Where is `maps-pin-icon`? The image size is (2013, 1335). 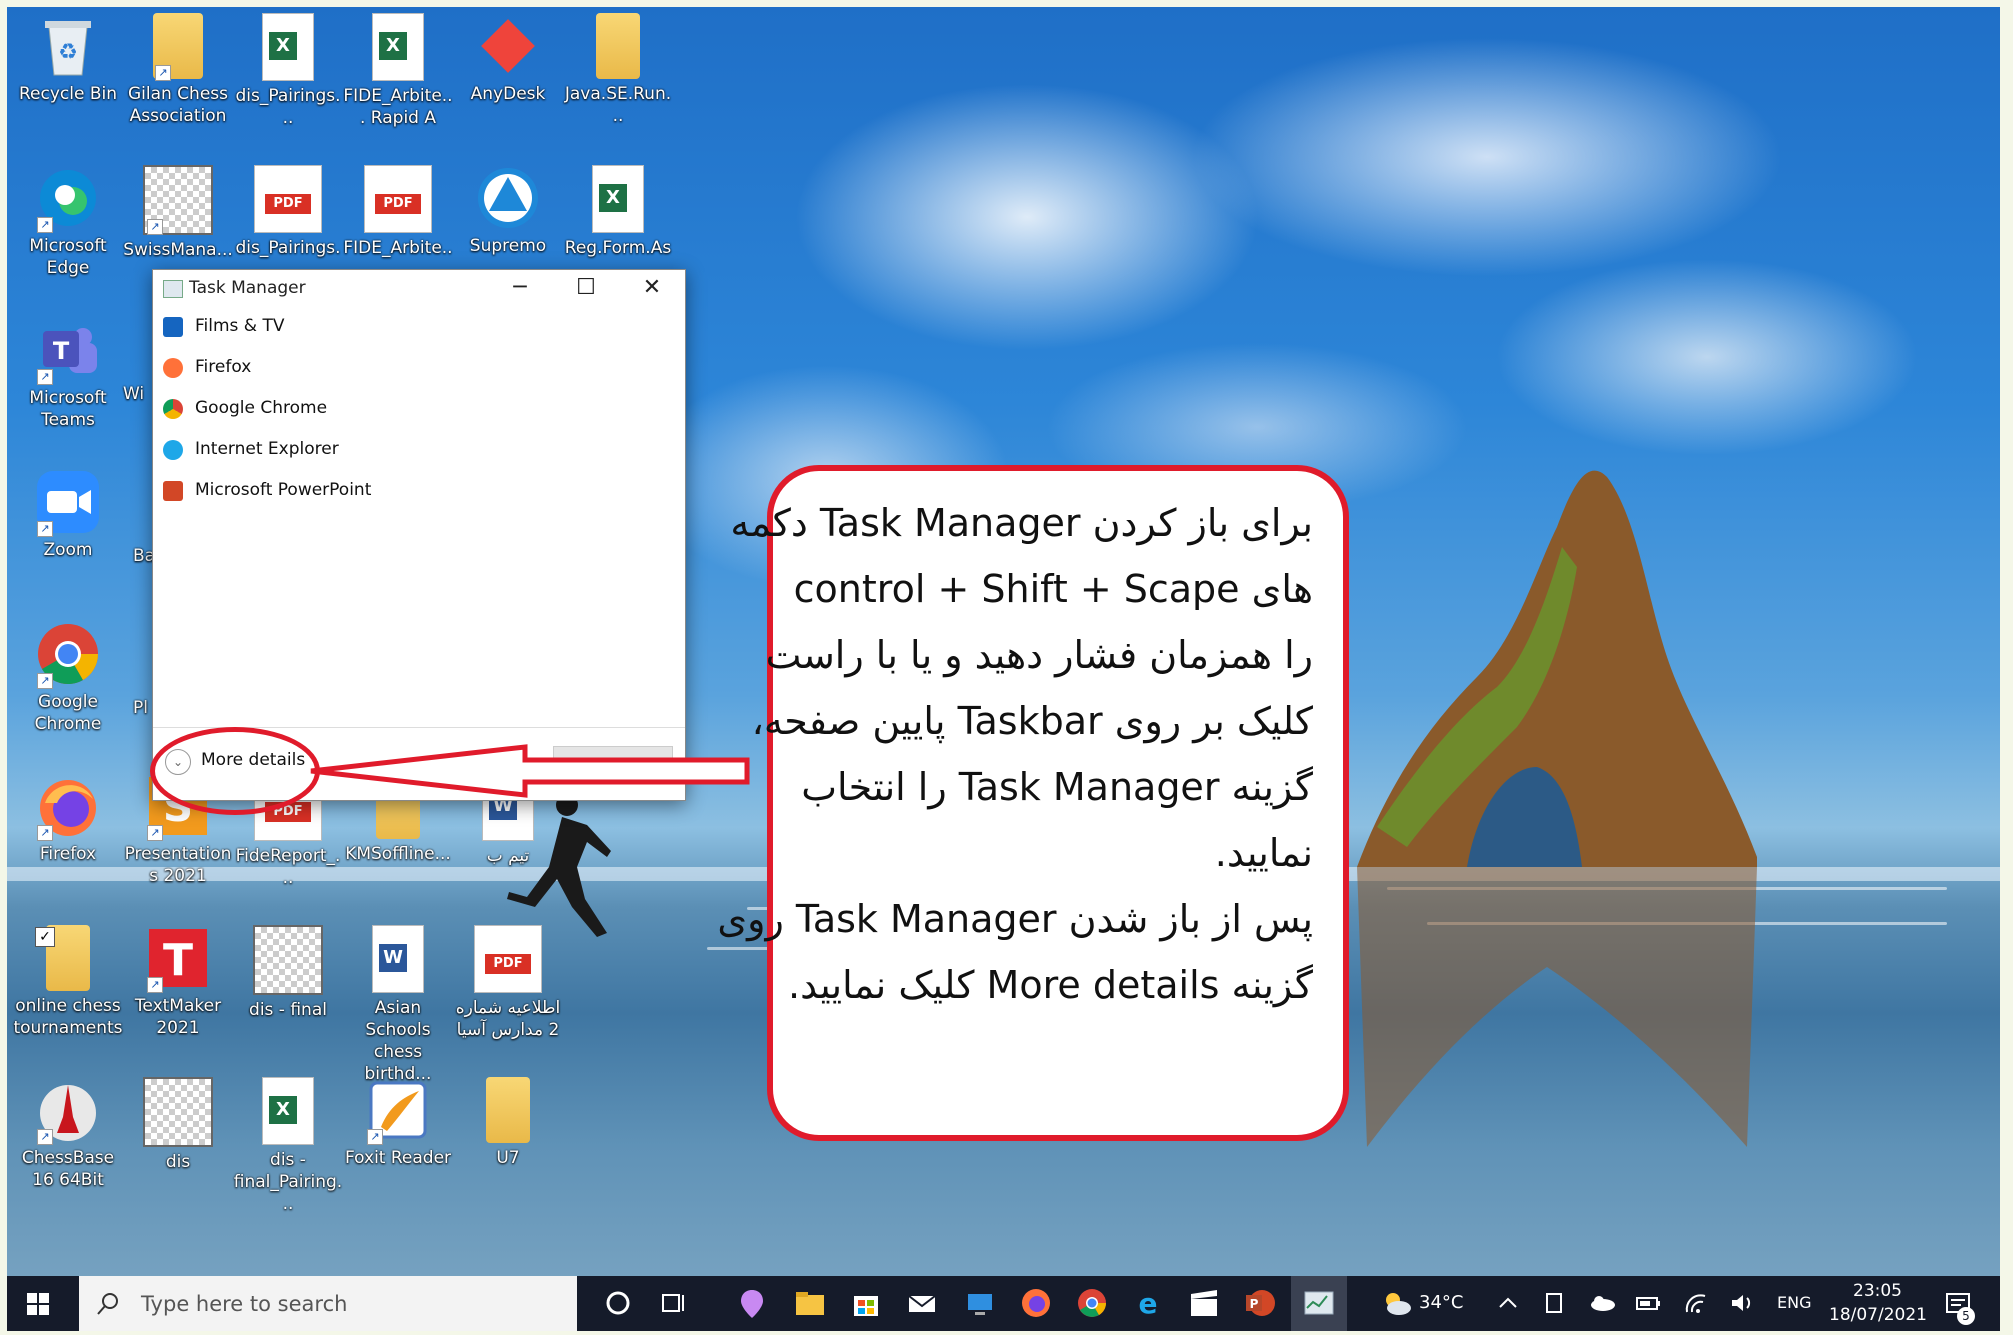 maps-pin-icon is located at coordinates (752, 1303).